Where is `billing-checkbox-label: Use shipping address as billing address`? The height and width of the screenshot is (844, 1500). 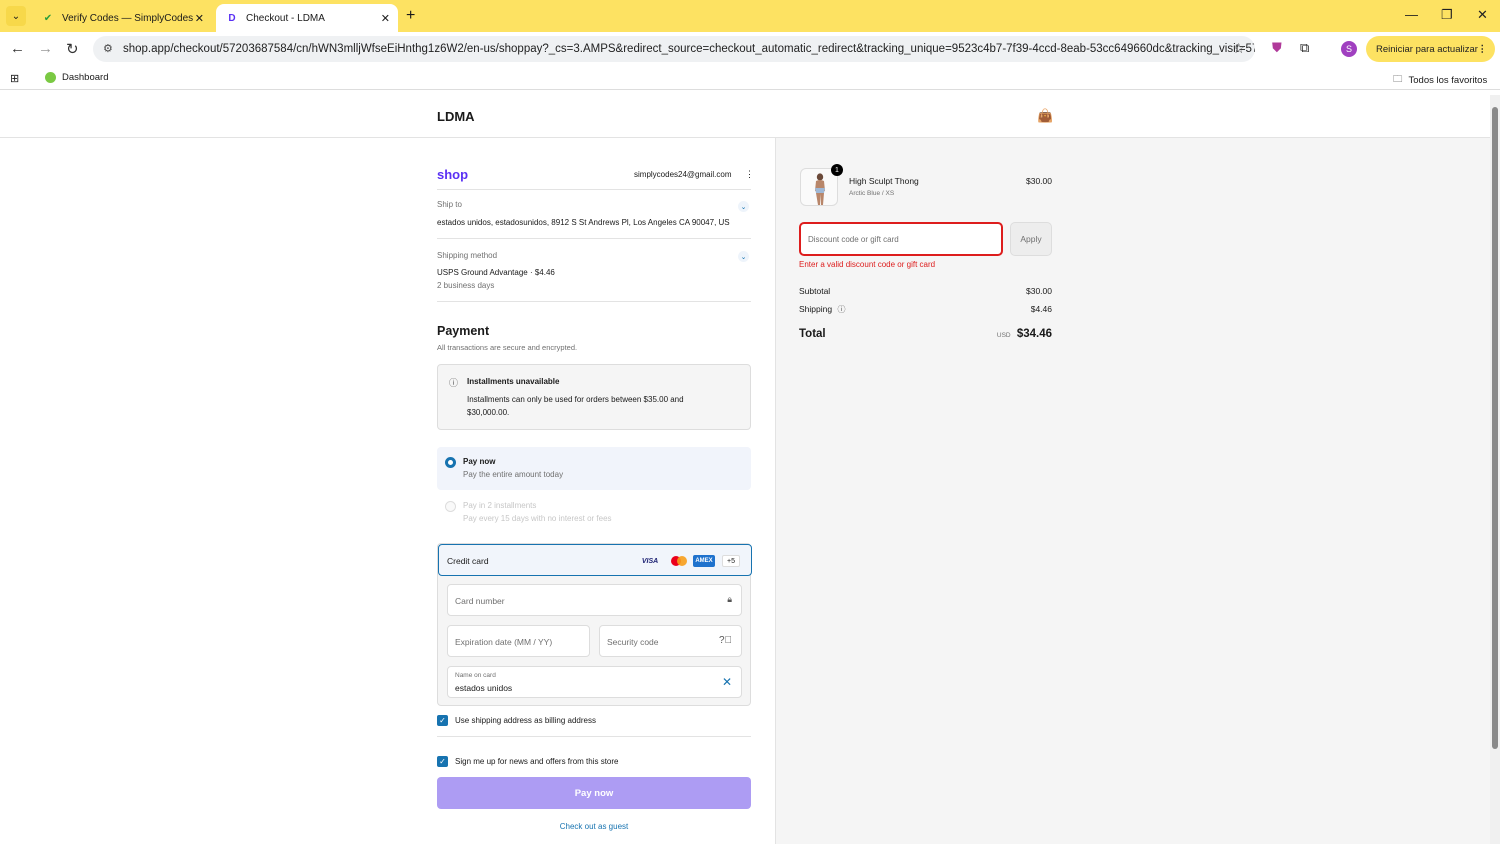 billing-checkbox-label: Use shipping address as billing address is located at coordinates (525, 720).